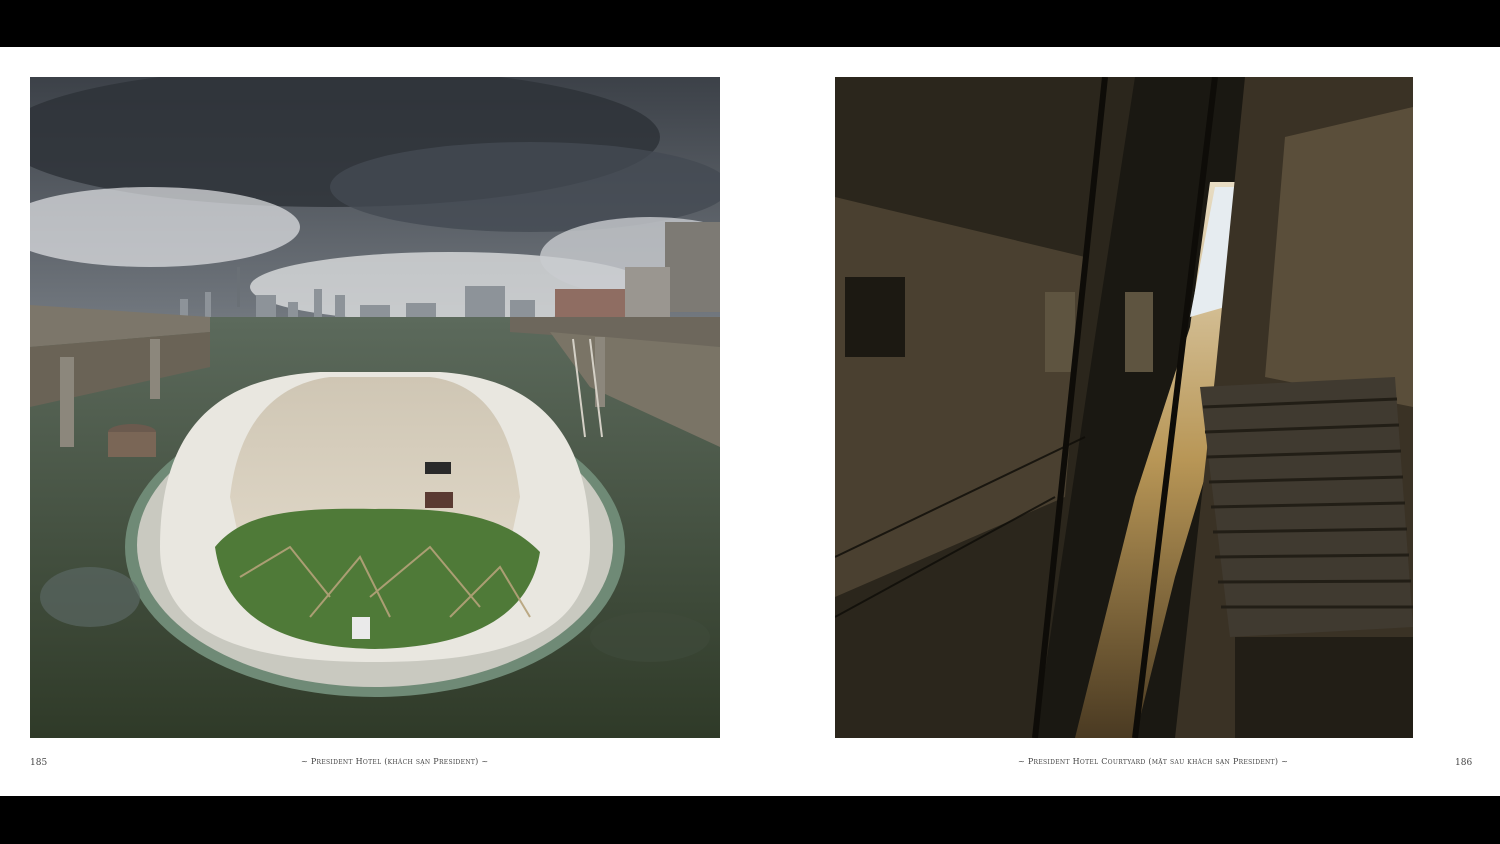  What do you see at coordinates (1464, 763) in the screenshot?
I see `page-number-right: 186` at bounding box center [1464, 763].